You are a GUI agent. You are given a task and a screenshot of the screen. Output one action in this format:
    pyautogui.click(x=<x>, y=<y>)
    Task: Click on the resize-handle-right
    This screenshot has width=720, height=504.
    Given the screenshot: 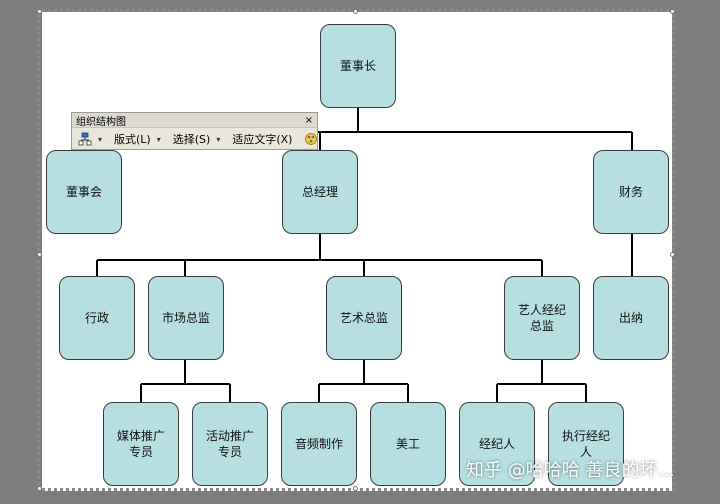 What is the action you would take?
    pyautogui.click(x=672, y=254)
    